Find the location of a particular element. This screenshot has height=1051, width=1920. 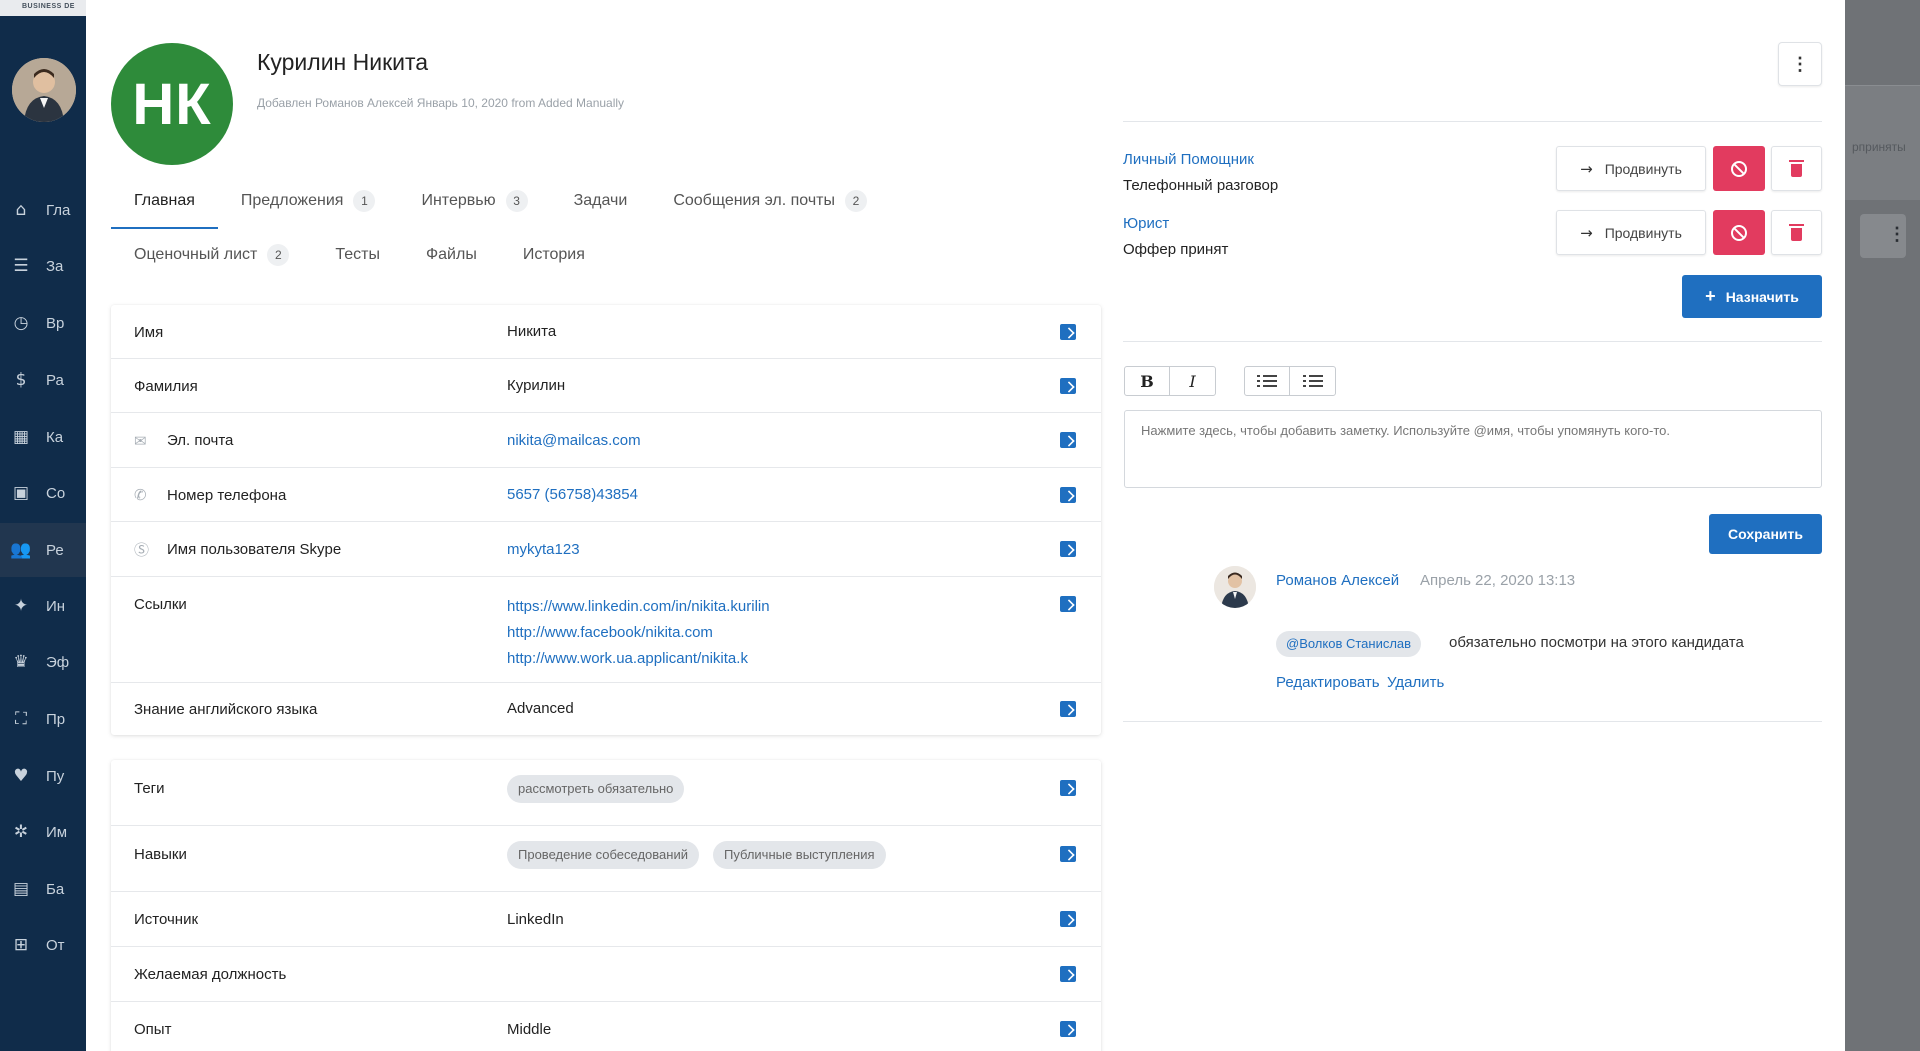

plus-icon: + is located at coordinates (1710, 296).